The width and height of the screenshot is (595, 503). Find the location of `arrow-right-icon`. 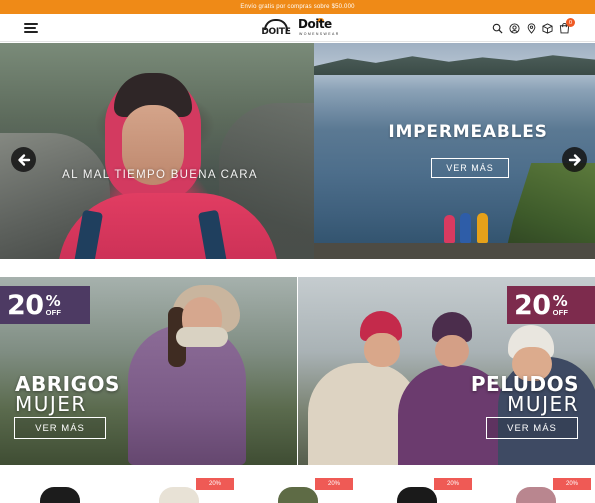

arrow-right-icon is located at coordinates (574, 159).